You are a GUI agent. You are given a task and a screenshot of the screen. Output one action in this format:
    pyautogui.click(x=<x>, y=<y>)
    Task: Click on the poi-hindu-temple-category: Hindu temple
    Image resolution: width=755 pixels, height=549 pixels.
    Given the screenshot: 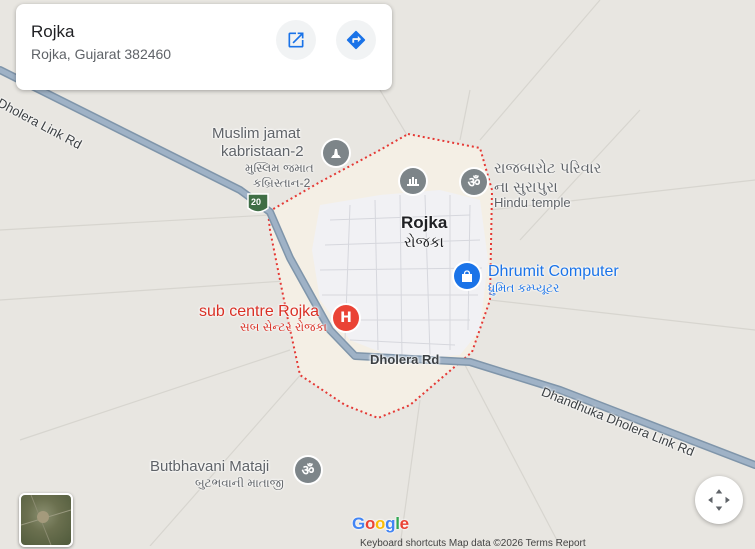 What is the action you would take?
    pyautogui.click(x=532, y=202)
    